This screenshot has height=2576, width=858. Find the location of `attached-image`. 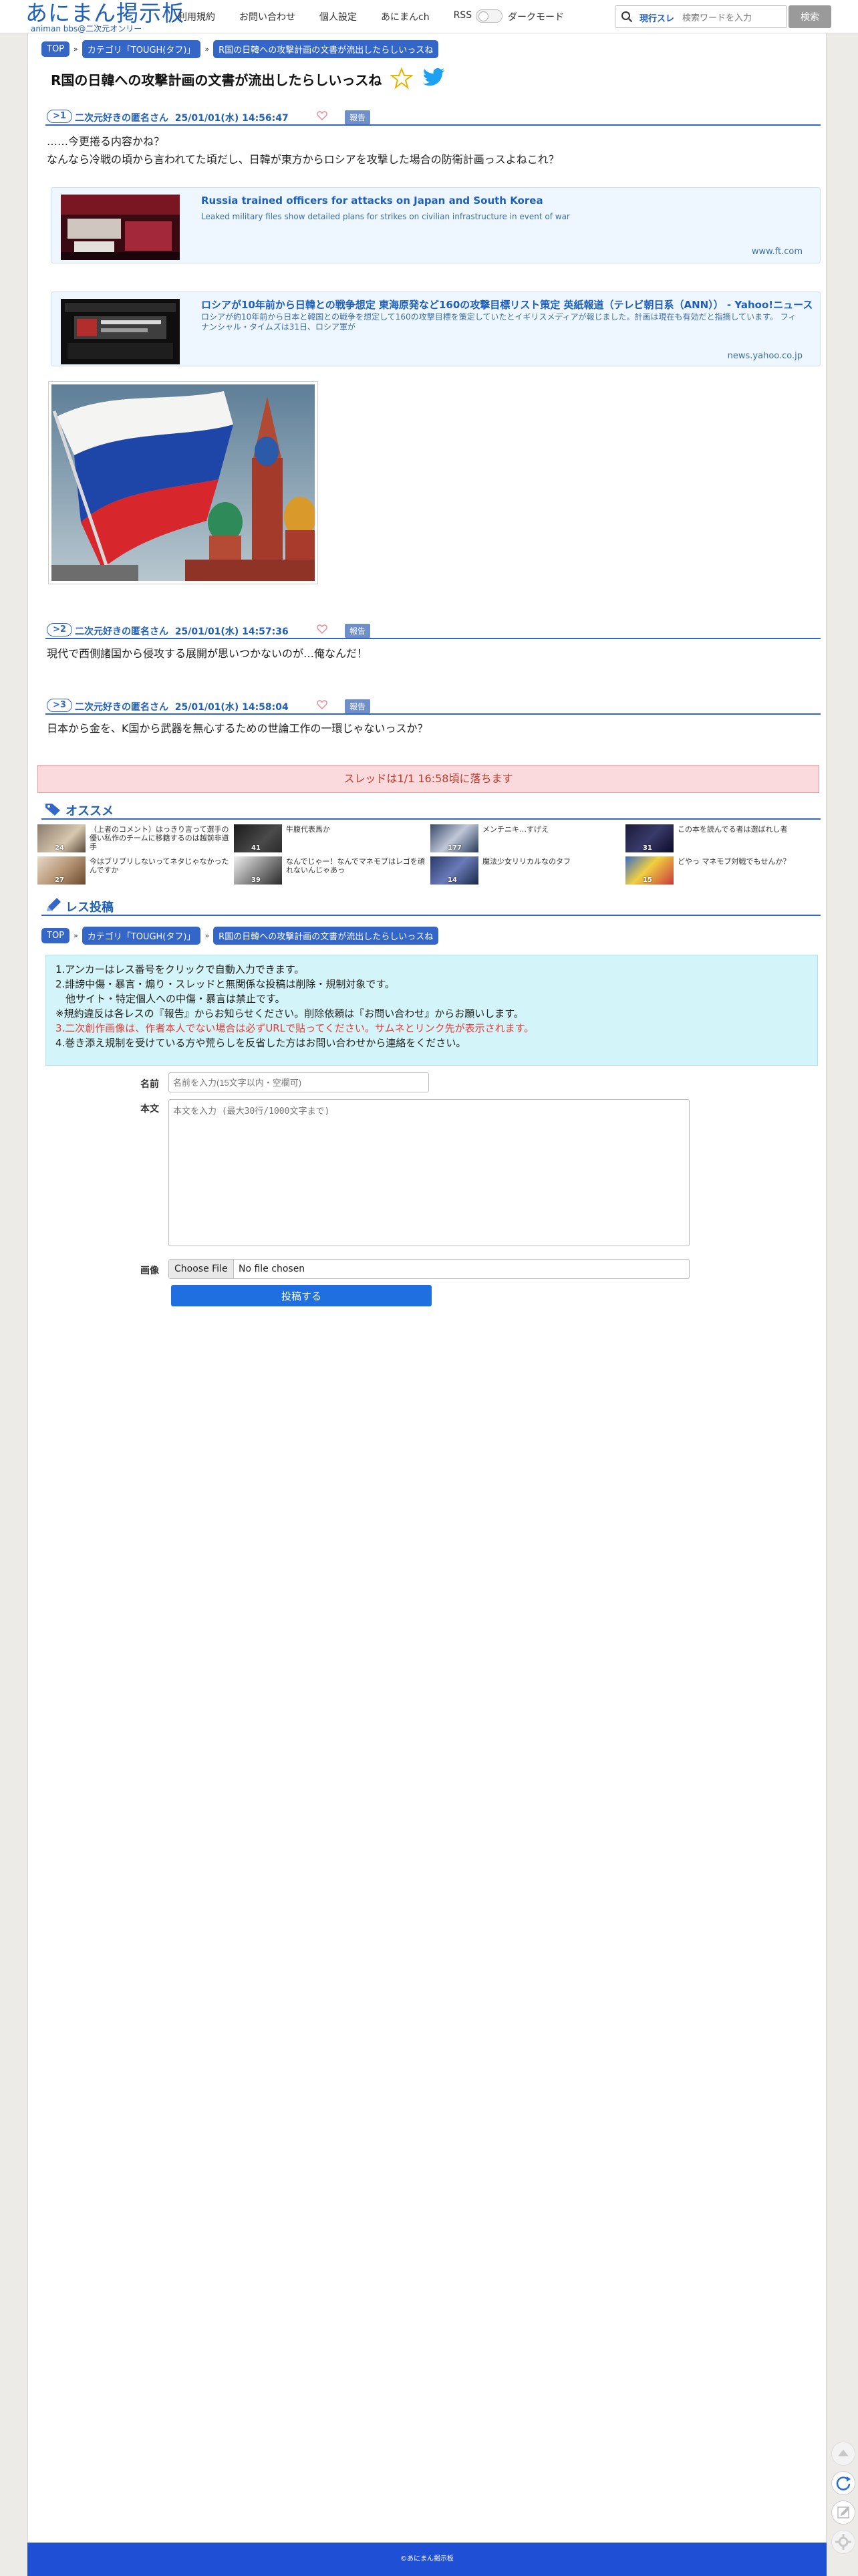

attached-image is located at coordinates (183, 482).